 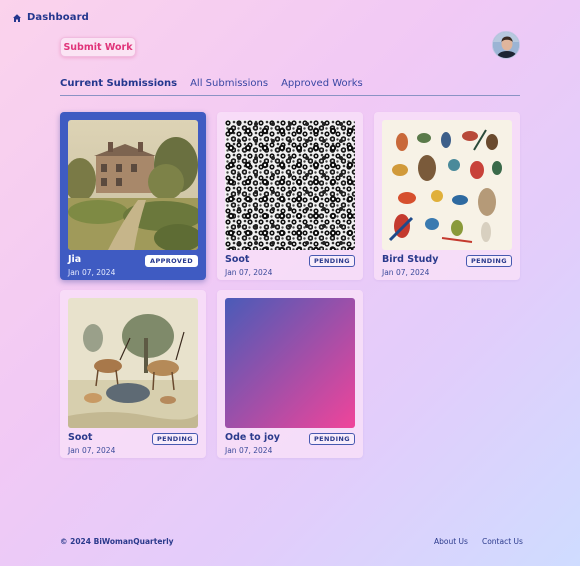 I want to click on card-title: Jia, so click(x=75, y=259).